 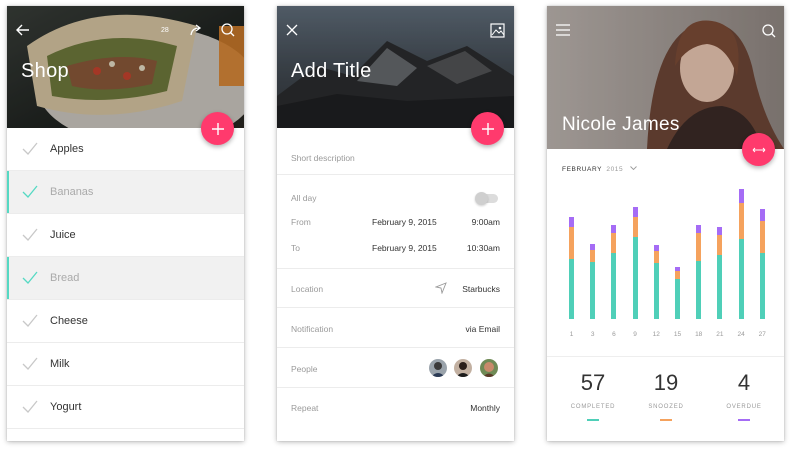 I want to click on shop-hero-image: 28 Shop, so click(x=125, y=67).